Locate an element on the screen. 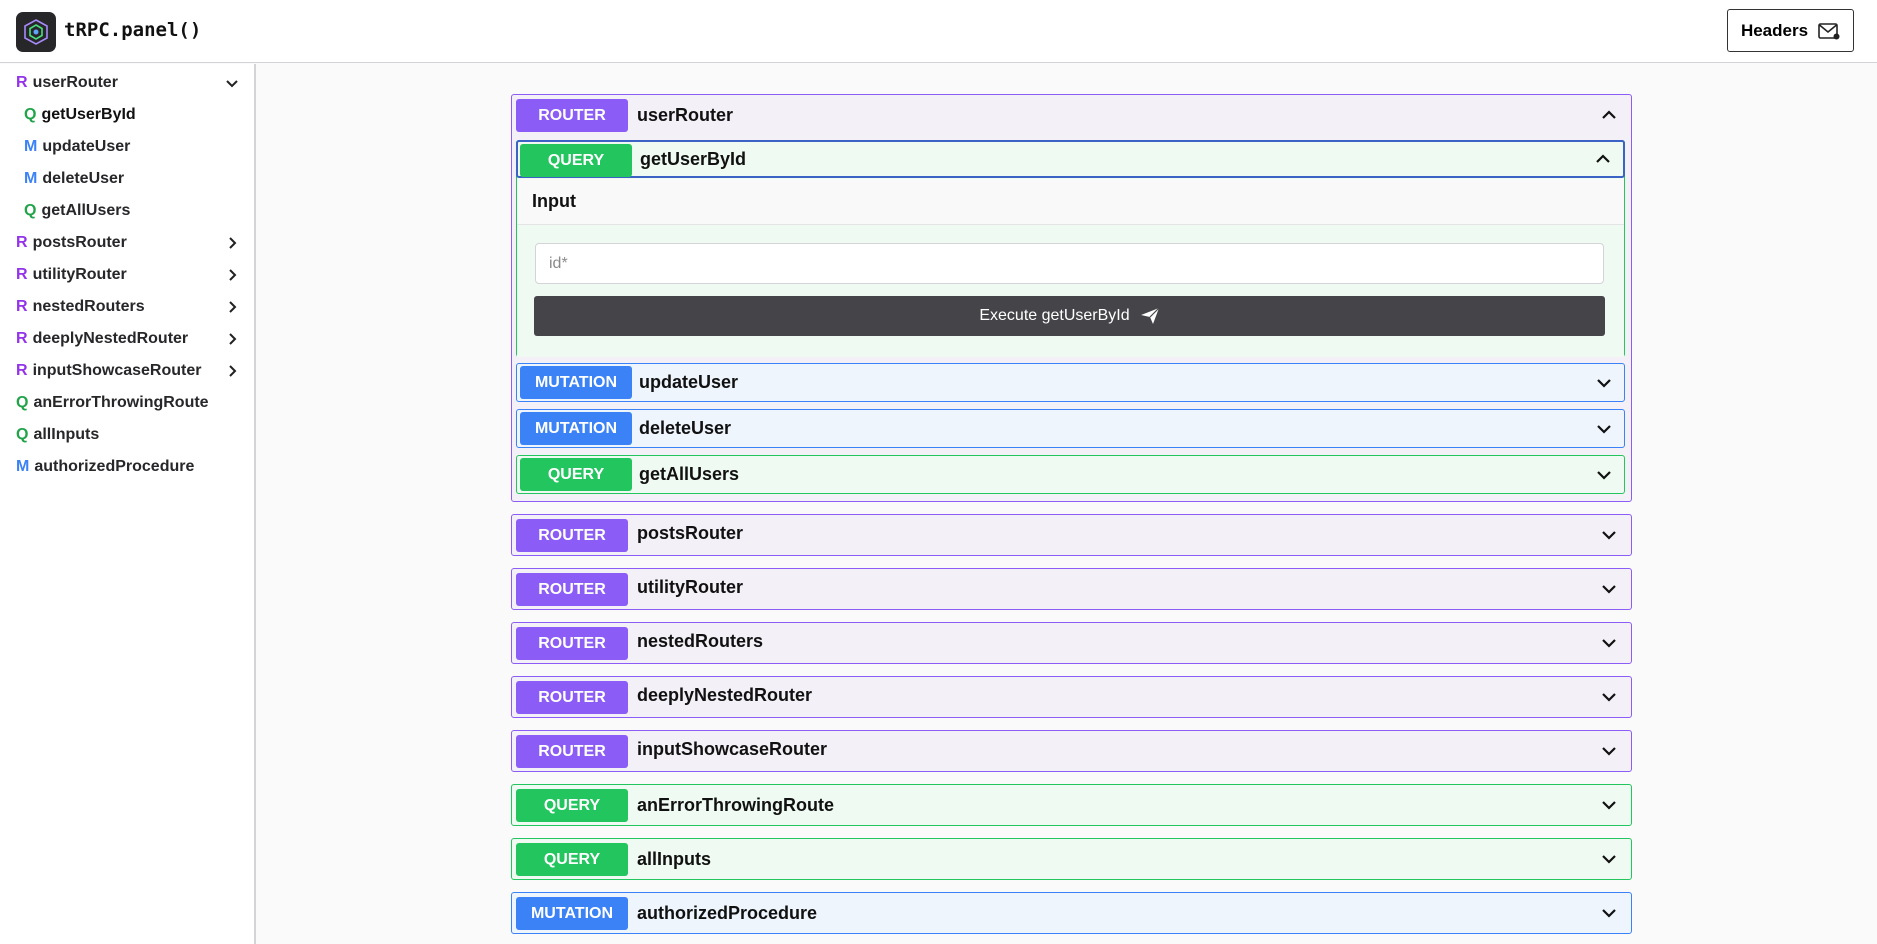  utilityrouter-panel: ROUTER utilityRouter is located at coordinates (1071, 589).